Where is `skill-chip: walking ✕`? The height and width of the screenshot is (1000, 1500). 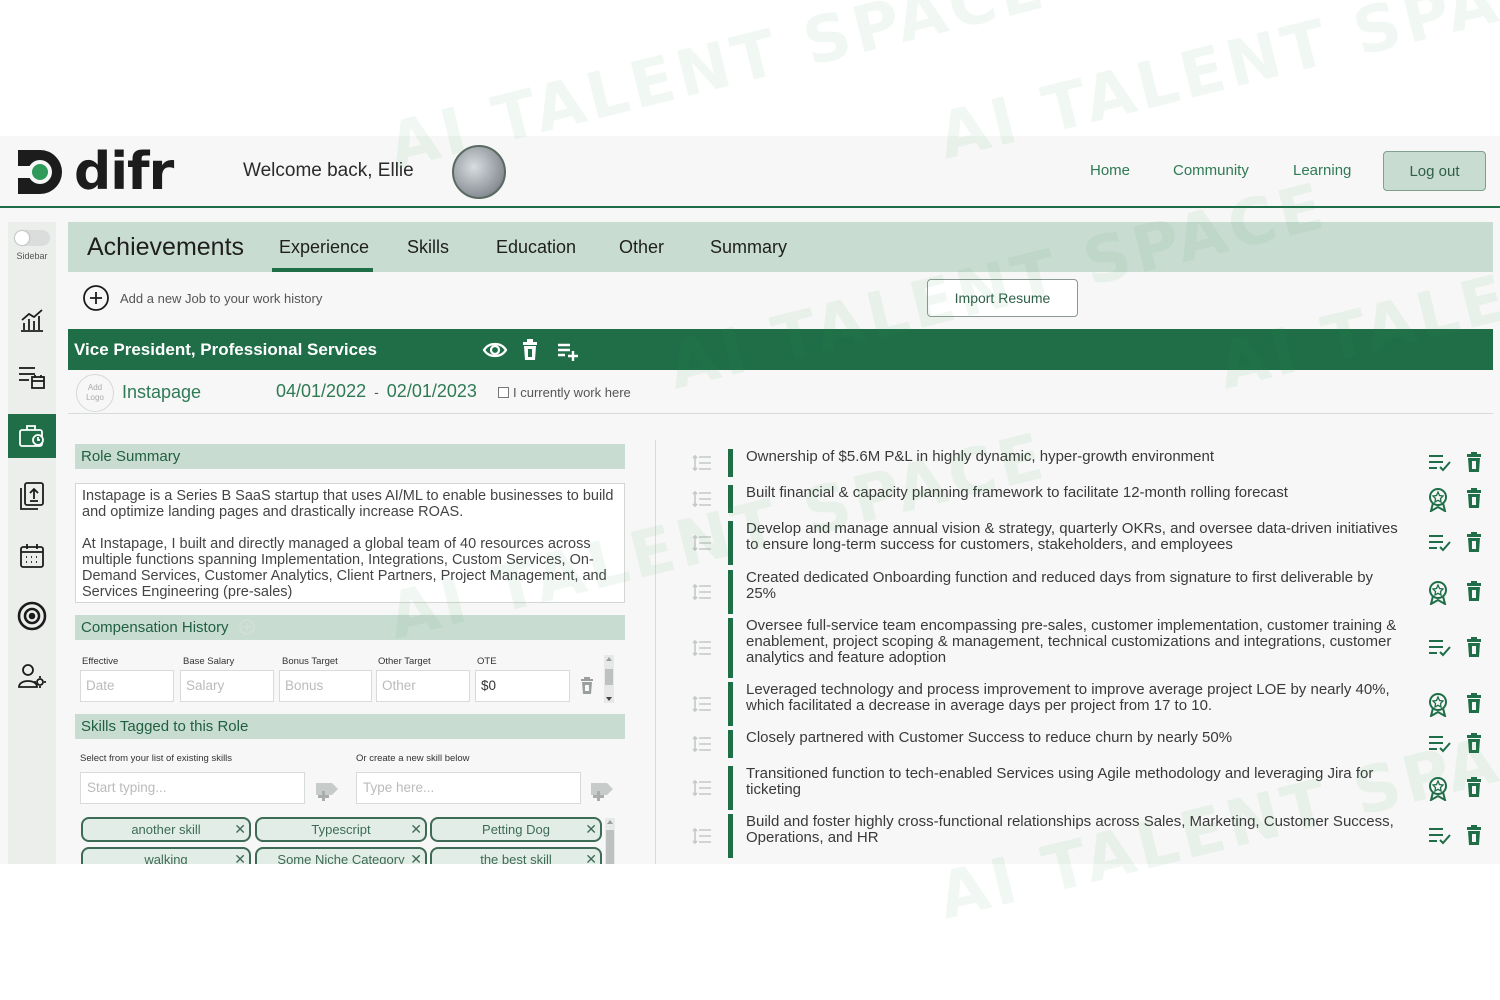
skill-chip: walking ✕ is located at coordinates (166, 855).